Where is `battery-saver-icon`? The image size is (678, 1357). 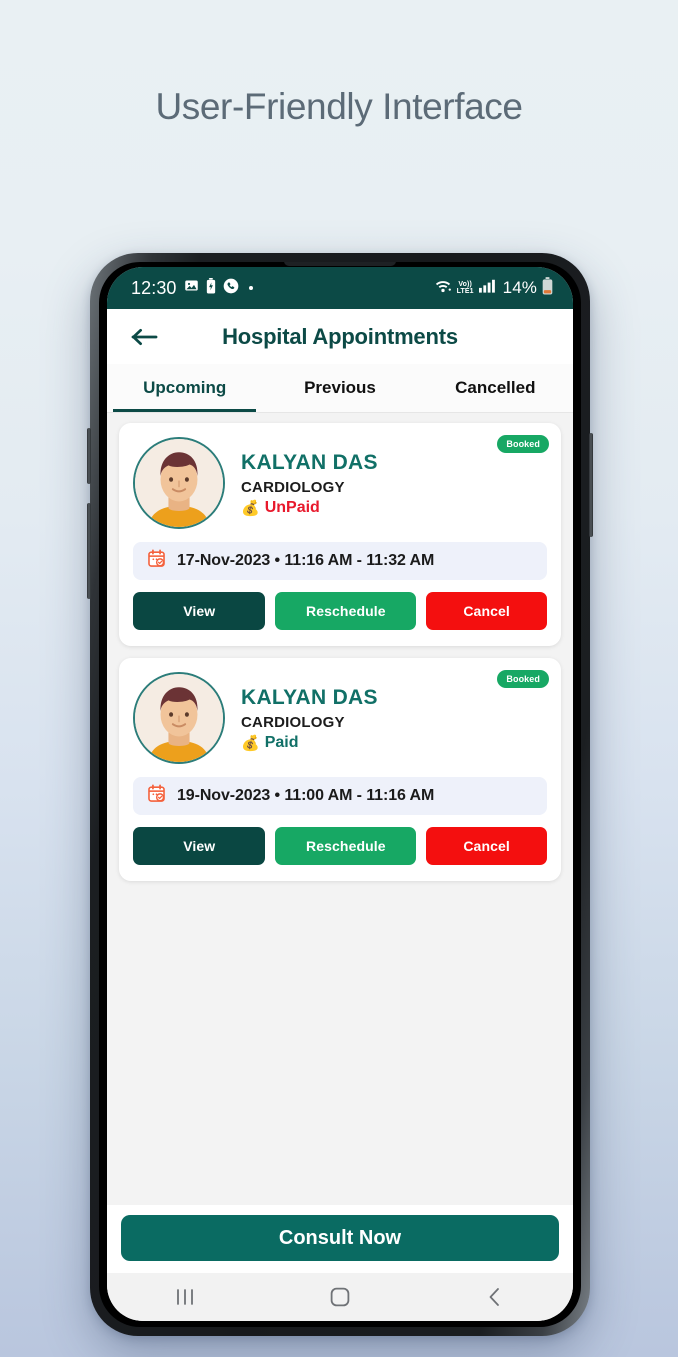 battery-saver-icon is located at coordinates (211, 288).